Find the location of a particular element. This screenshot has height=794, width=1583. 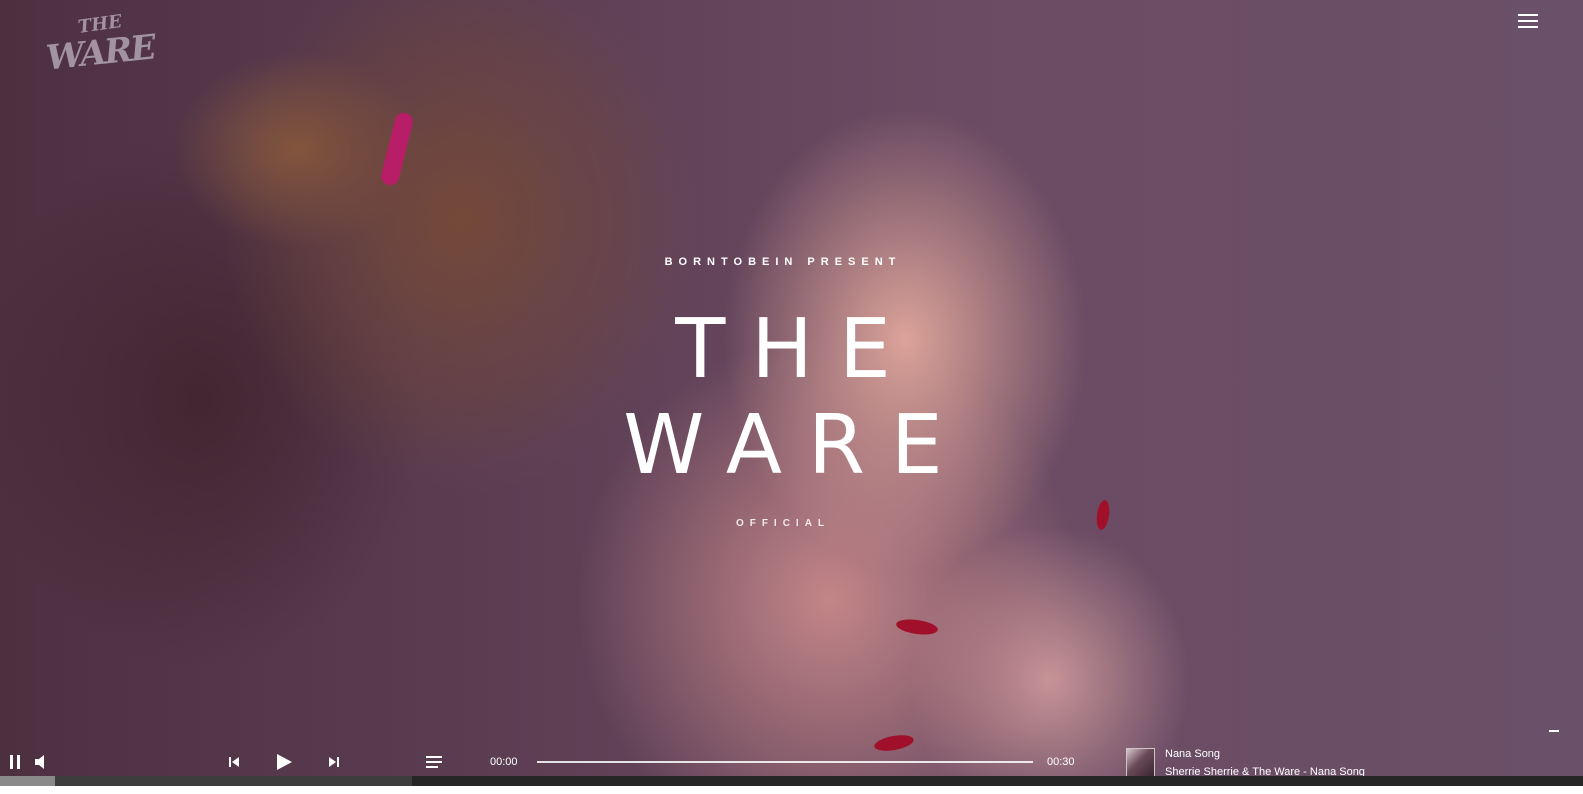

next-track-glyph is located at coordinates (334, 762).